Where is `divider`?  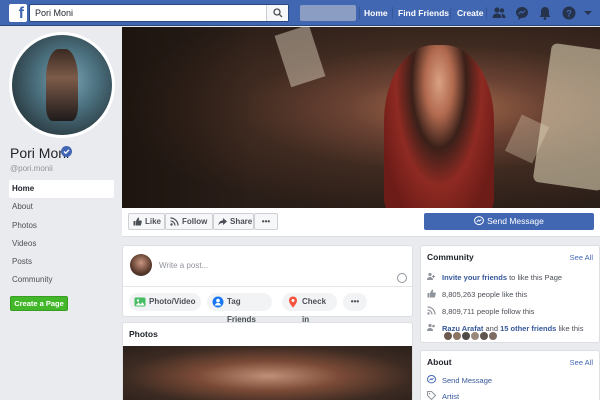
divider is located at coordinates (267, 286).